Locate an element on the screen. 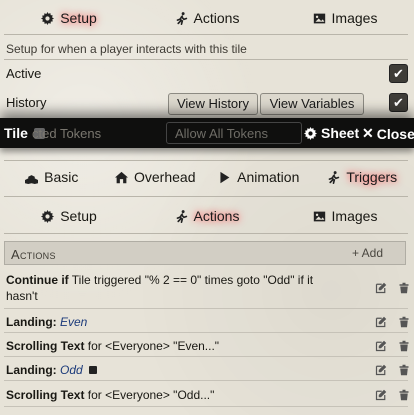 This screenshot has height=415, width=414. action-row: Scrolling Text for <Everyone> "Even..." is located at coordinates (206, 346).